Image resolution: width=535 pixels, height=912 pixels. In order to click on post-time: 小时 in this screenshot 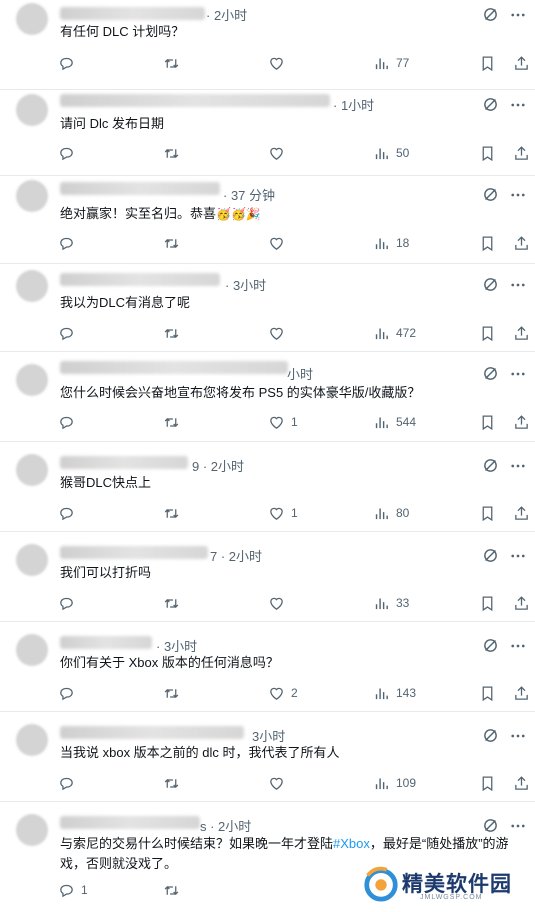, I will do `click(300, 373)`.